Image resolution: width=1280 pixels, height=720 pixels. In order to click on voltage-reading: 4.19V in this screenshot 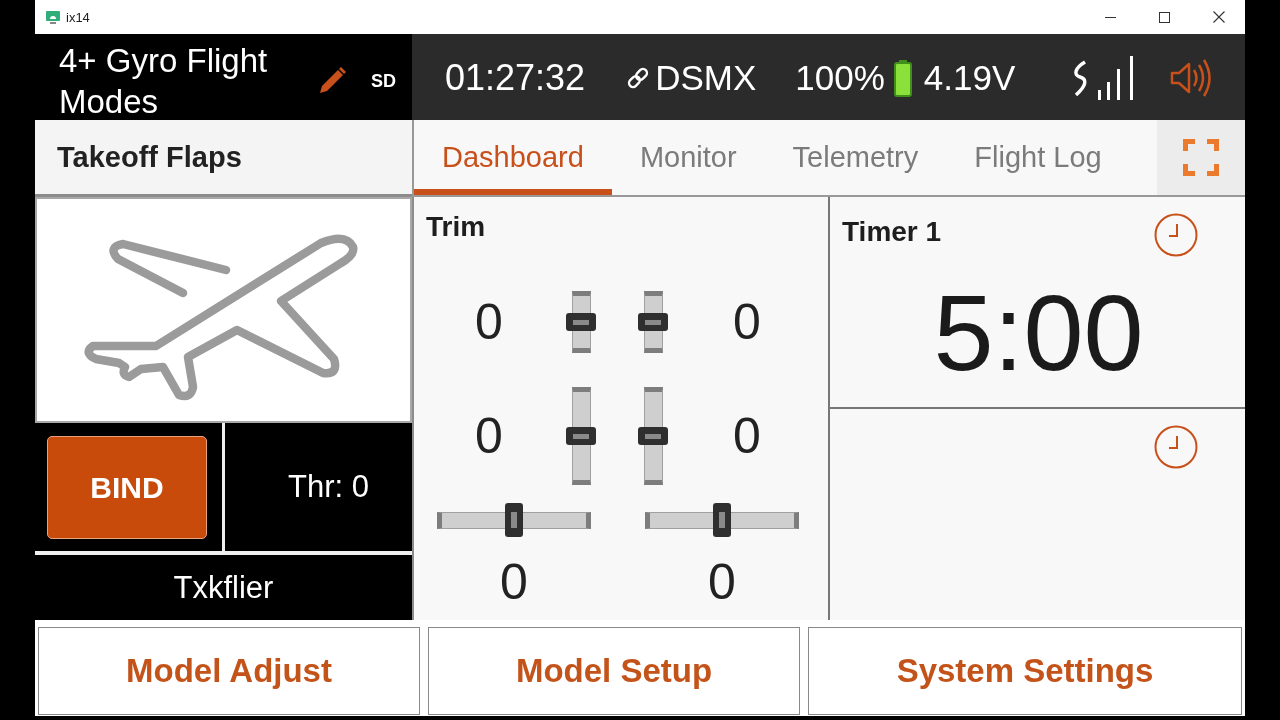, I will do `click(969, 78)`.